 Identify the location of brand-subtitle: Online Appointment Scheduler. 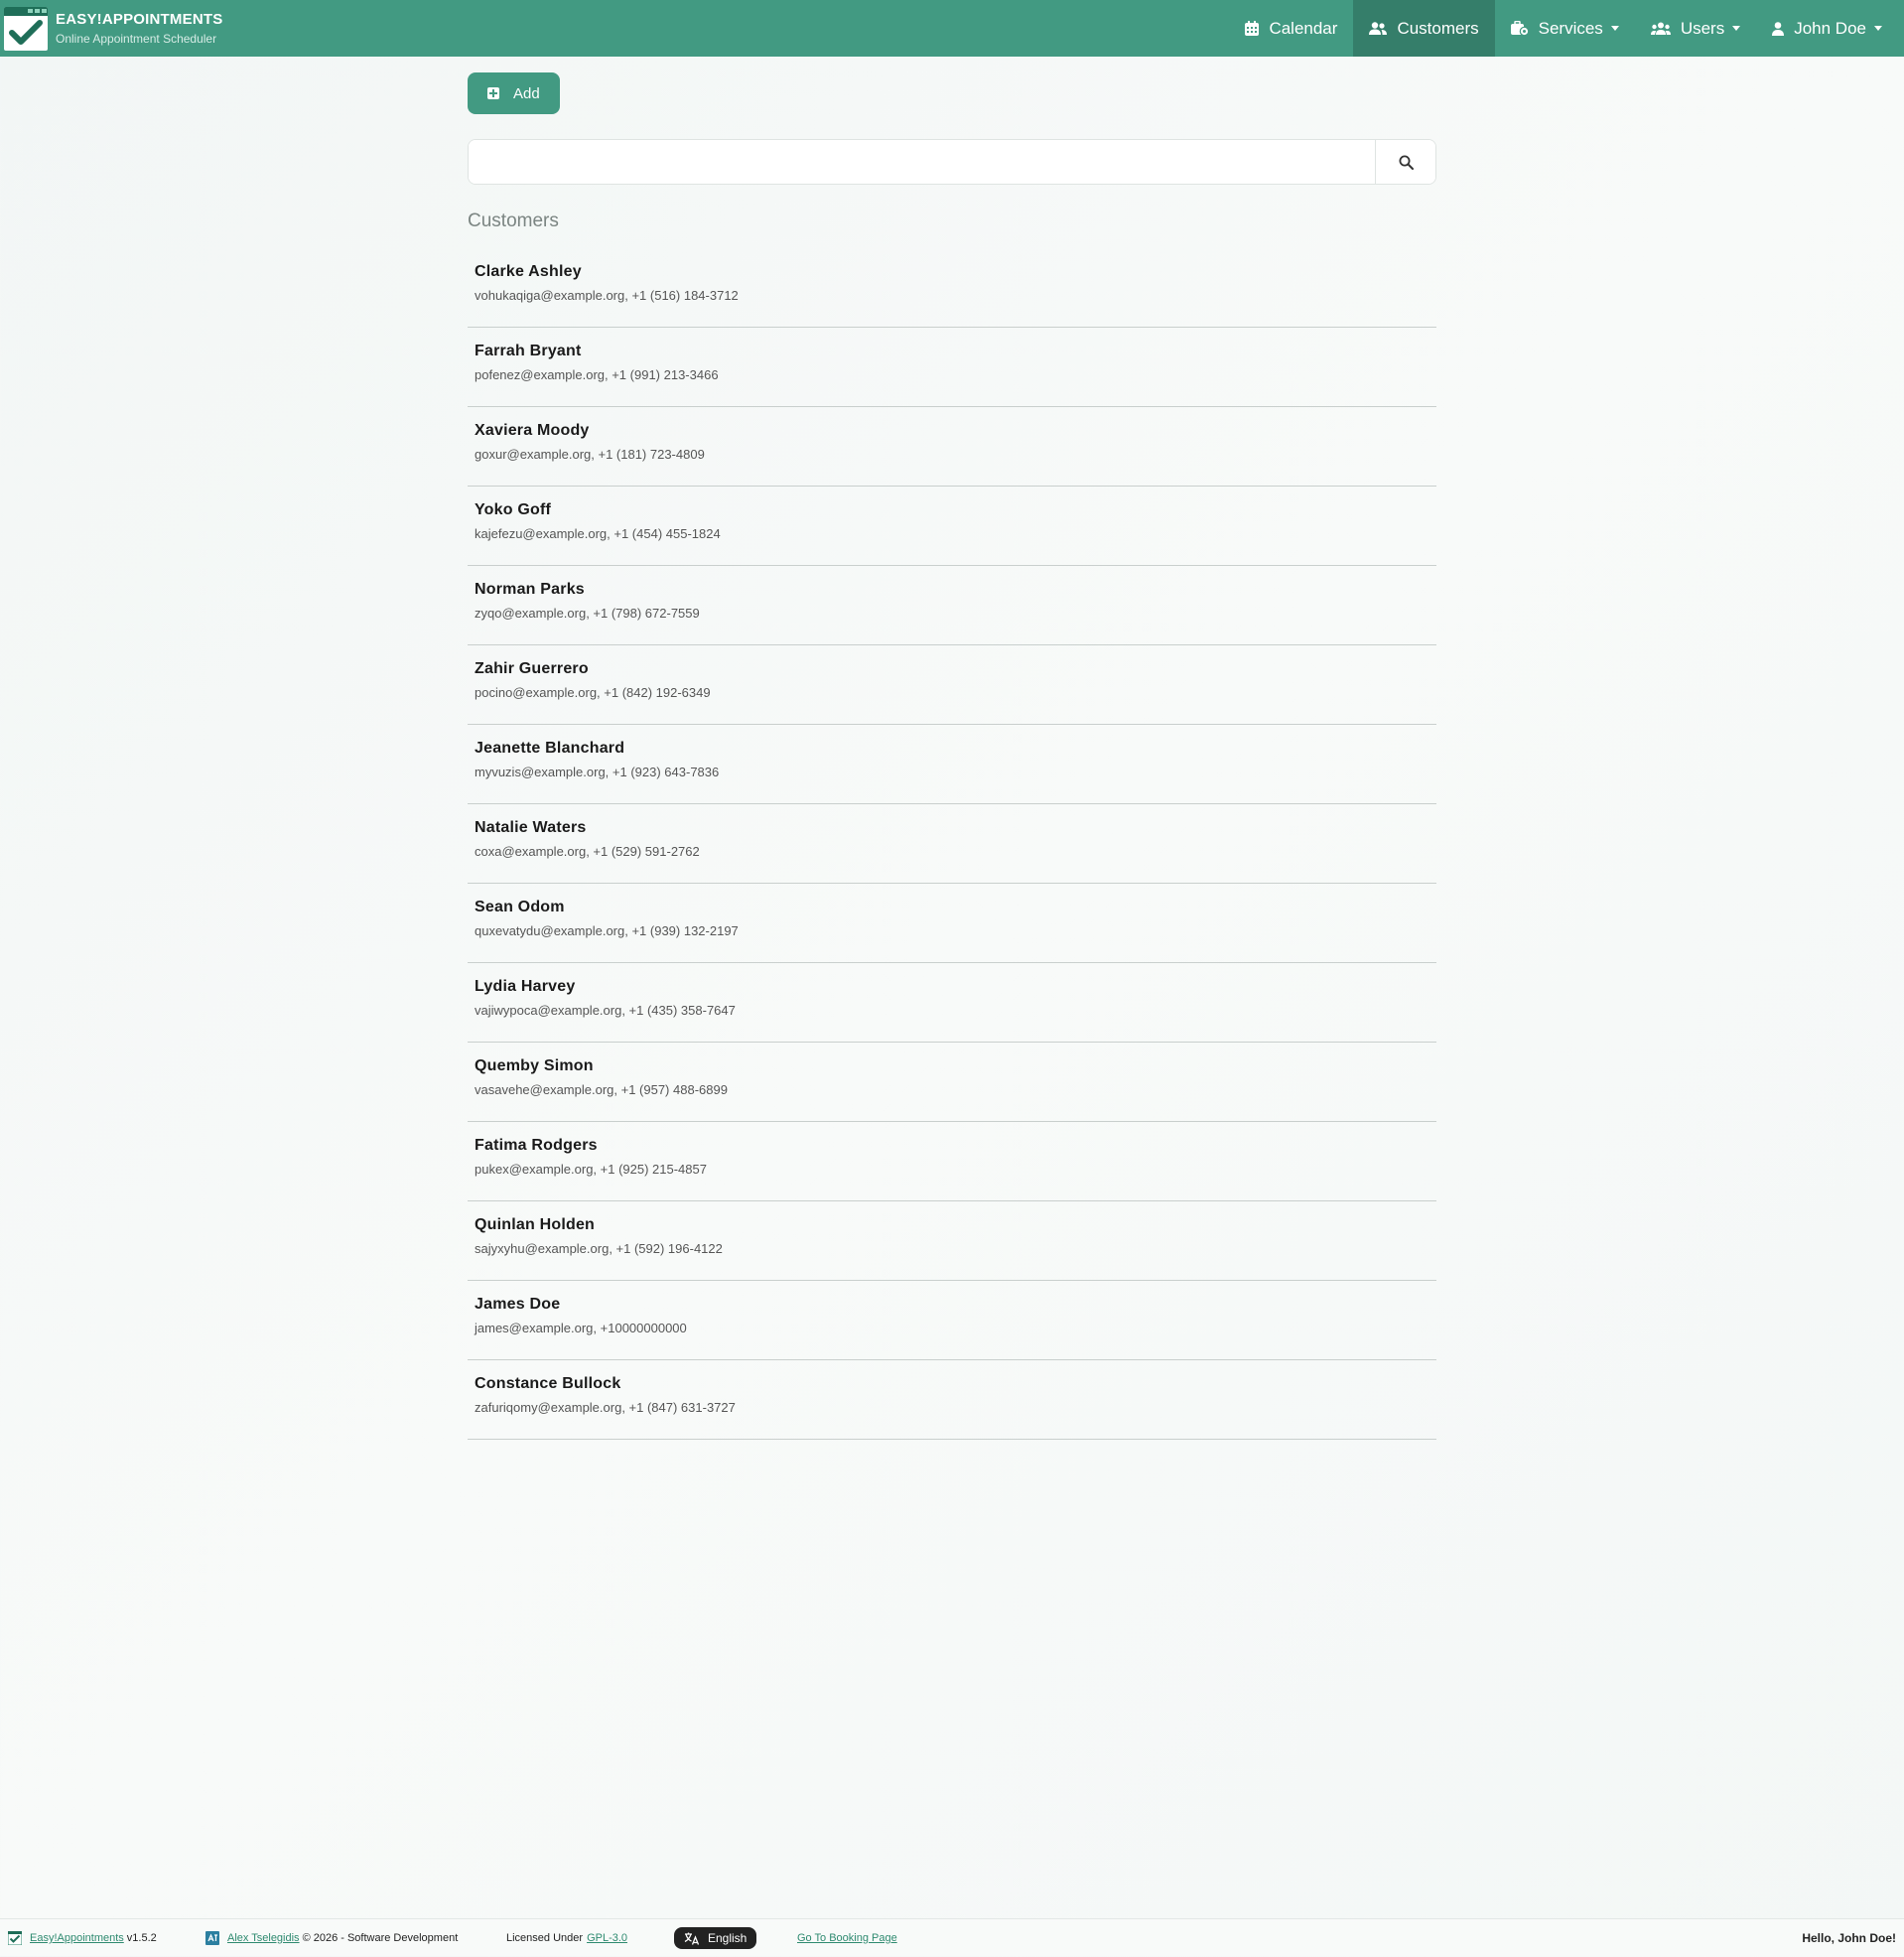
(136, 38).